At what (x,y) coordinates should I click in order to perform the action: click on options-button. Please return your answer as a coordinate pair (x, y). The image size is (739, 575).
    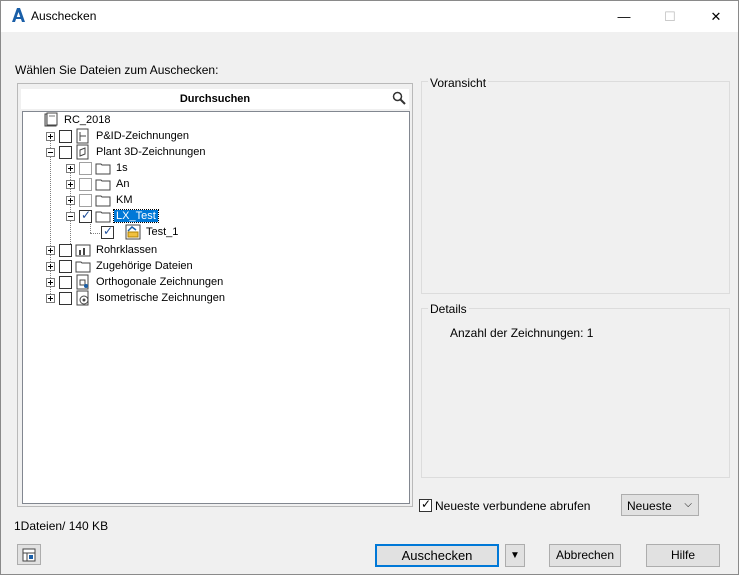
    Looking at the image, I should click on (29, 554).